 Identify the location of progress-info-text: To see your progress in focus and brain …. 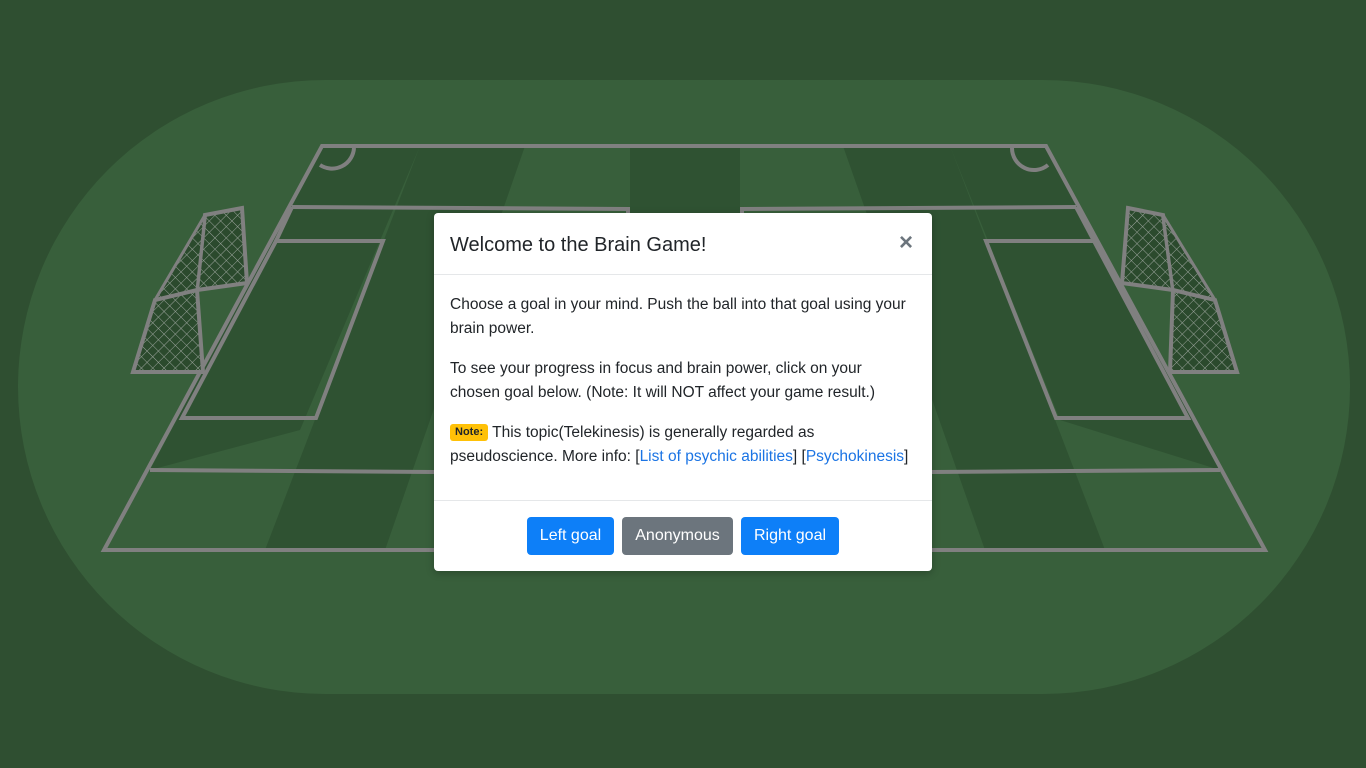
(663, 380).